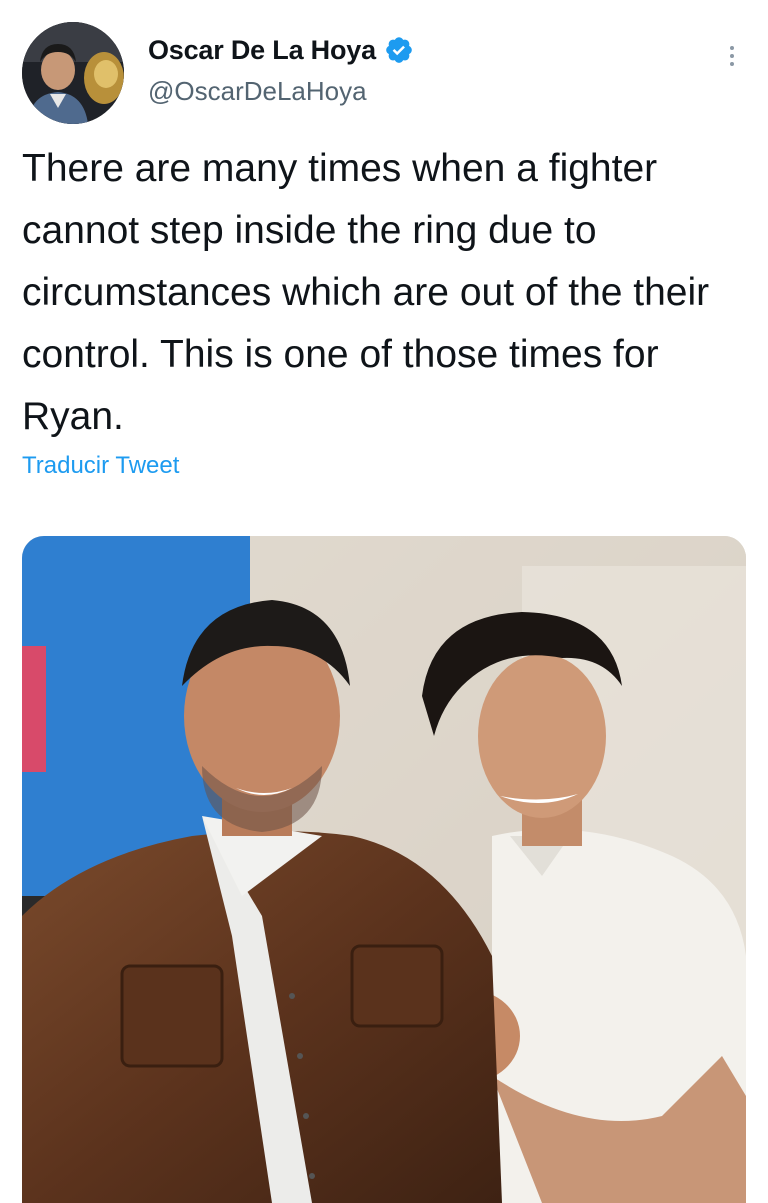 The height and width of the screenshot is (1203, 768). I want to click on display-name-row: Oscar De La Hoya, so click(281, 50).